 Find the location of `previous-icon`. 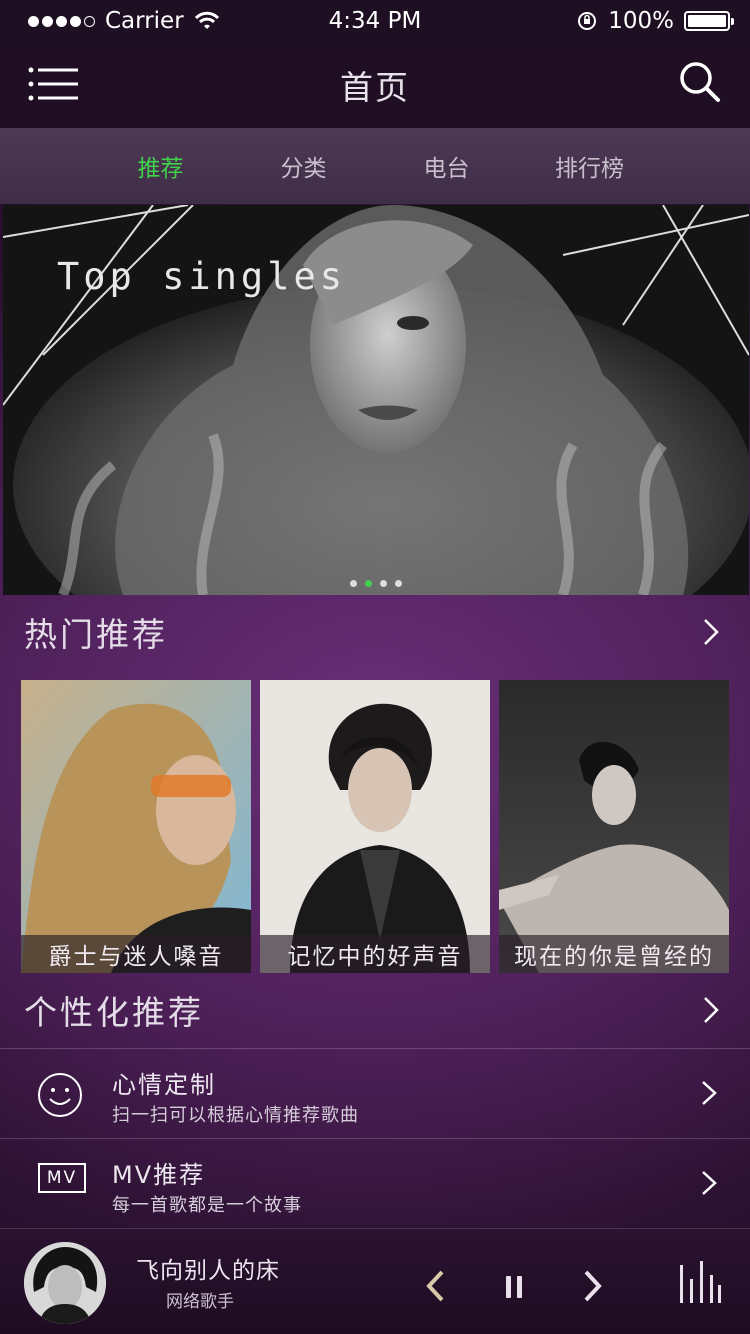

previous-icon is located at coordinates (435, 1286).